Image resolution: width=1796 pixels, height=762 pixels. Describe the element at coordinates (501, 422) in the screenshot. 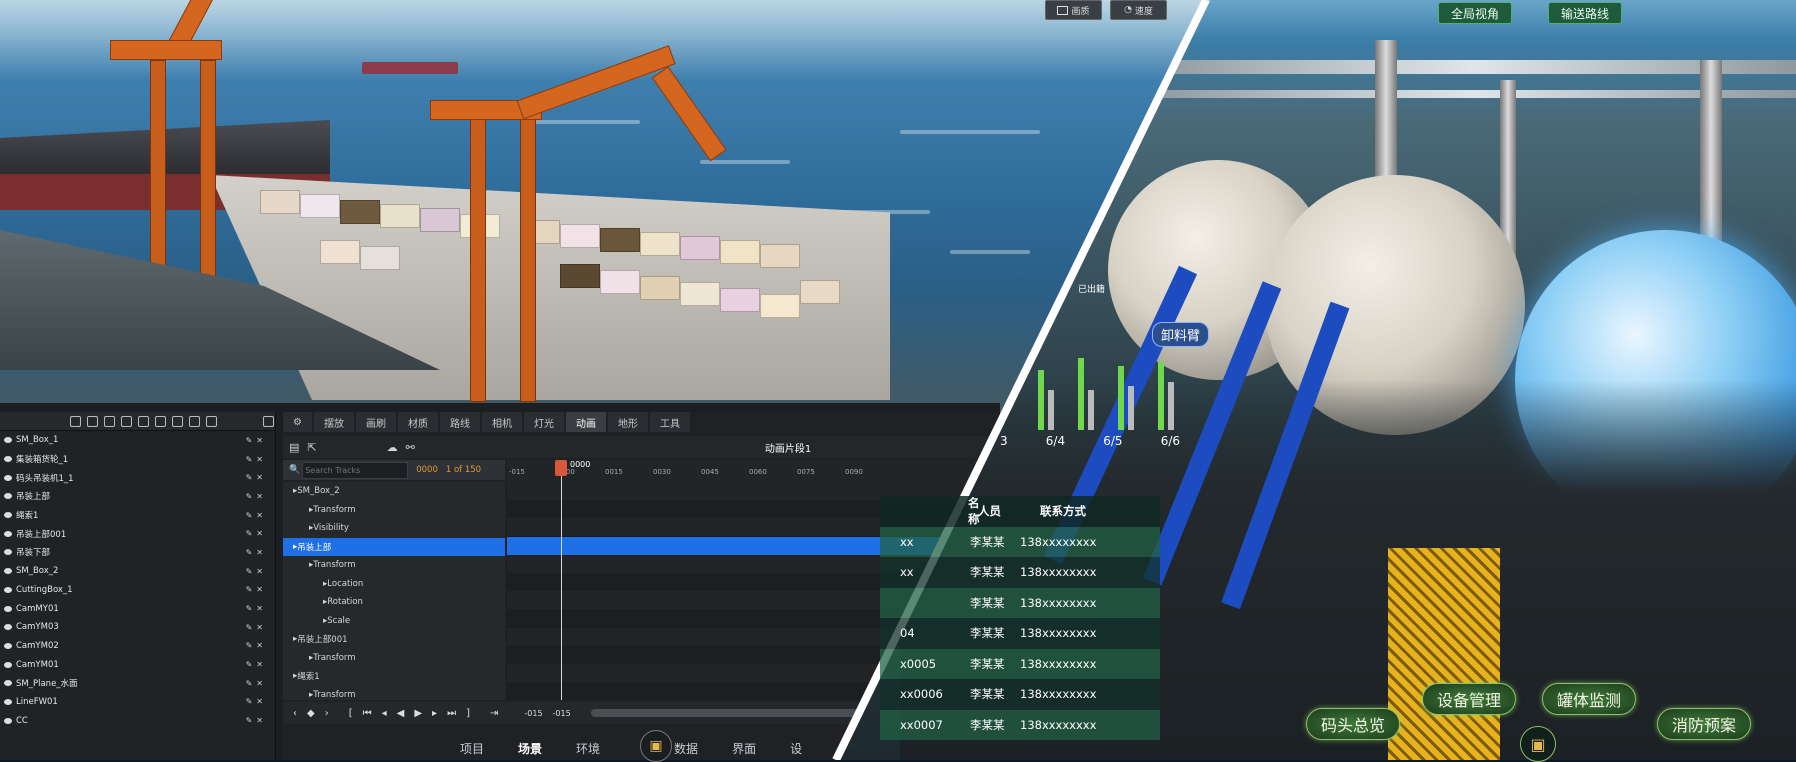

I see `tab-4: 相机` at that location.